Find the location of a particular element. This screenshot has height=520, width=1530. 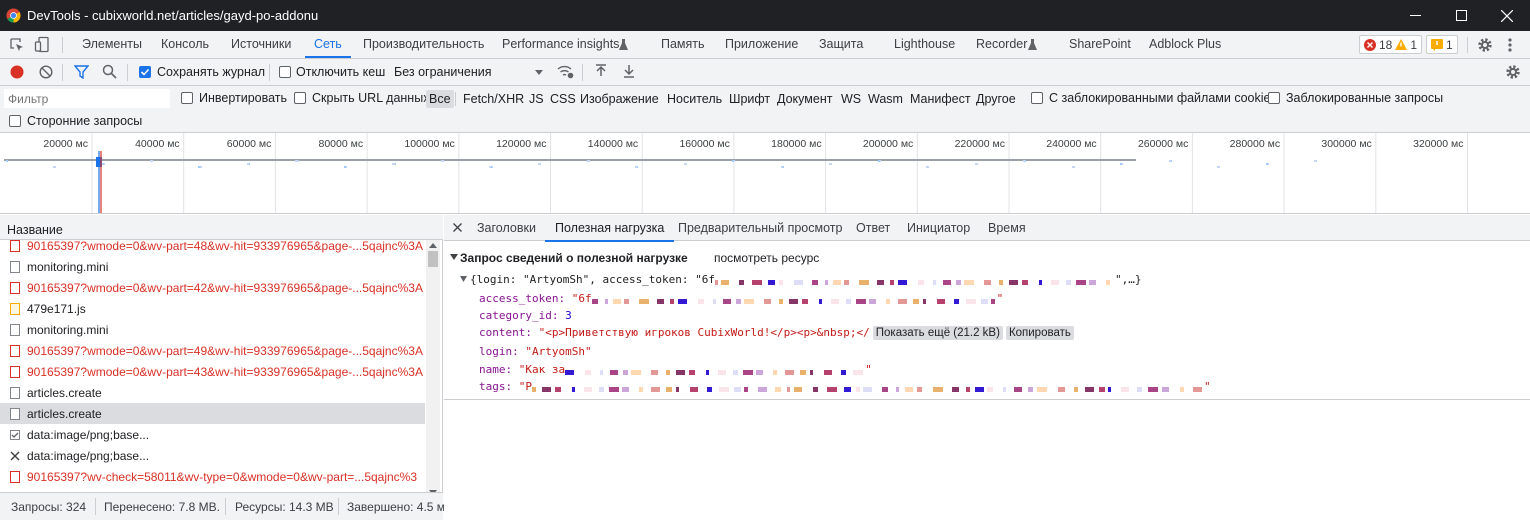

invert-checkbox is located at coordinates (187, 98).